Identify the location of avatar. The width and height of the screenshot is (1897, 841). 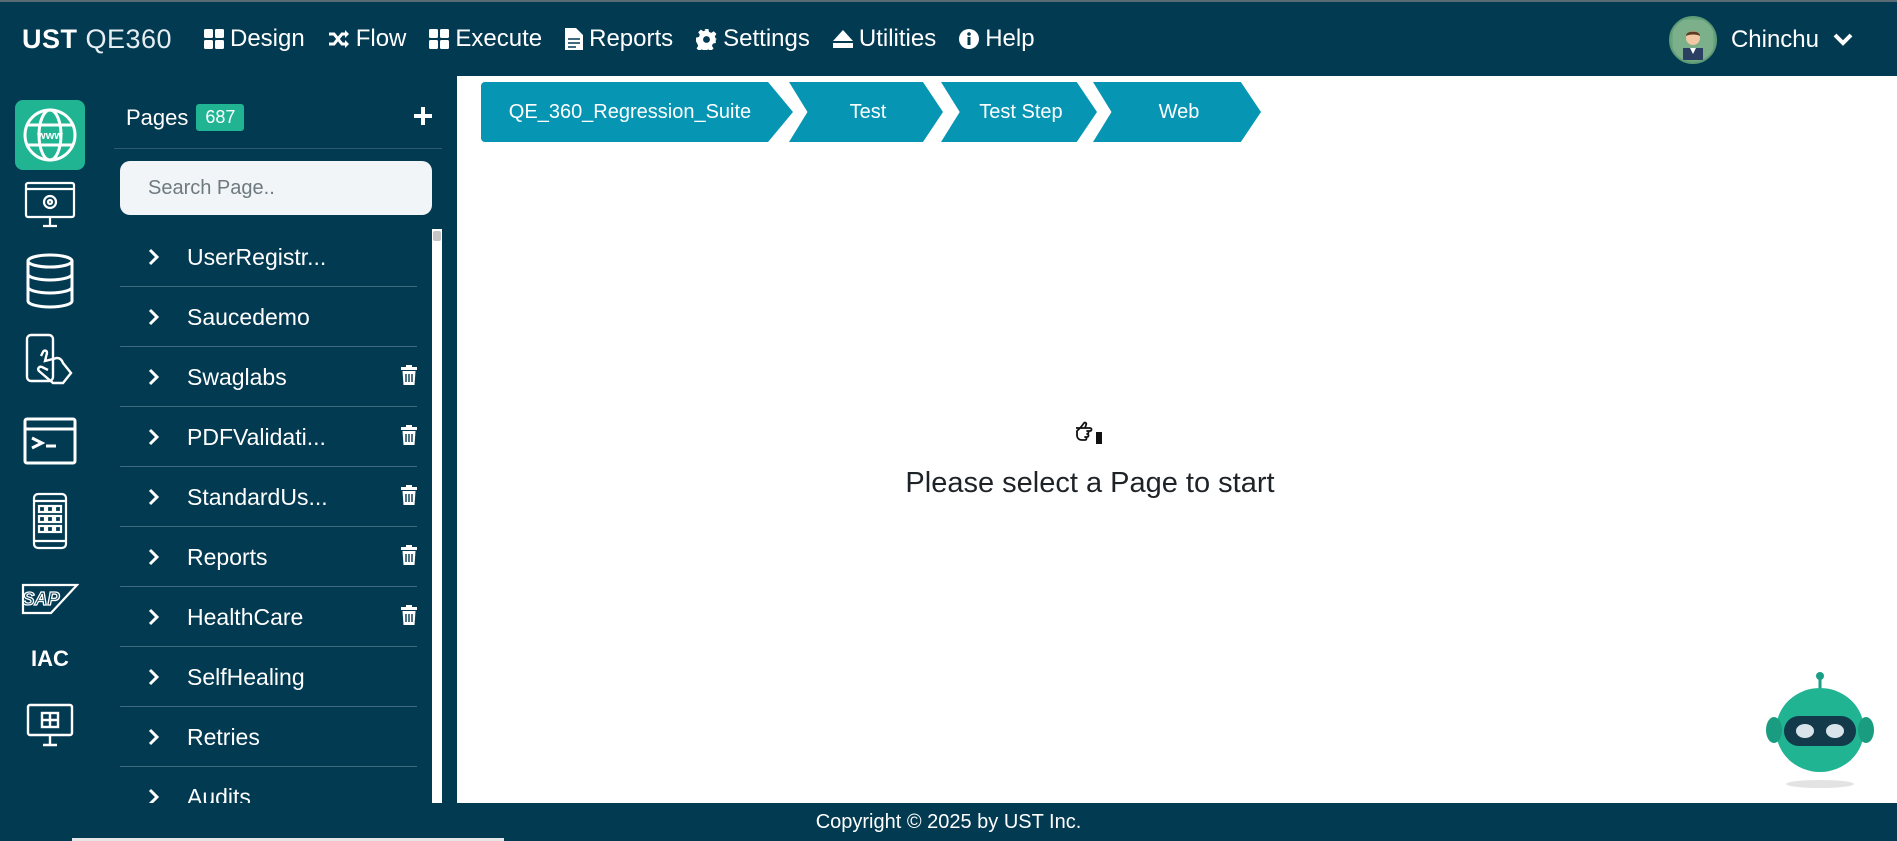
(1692, 40).